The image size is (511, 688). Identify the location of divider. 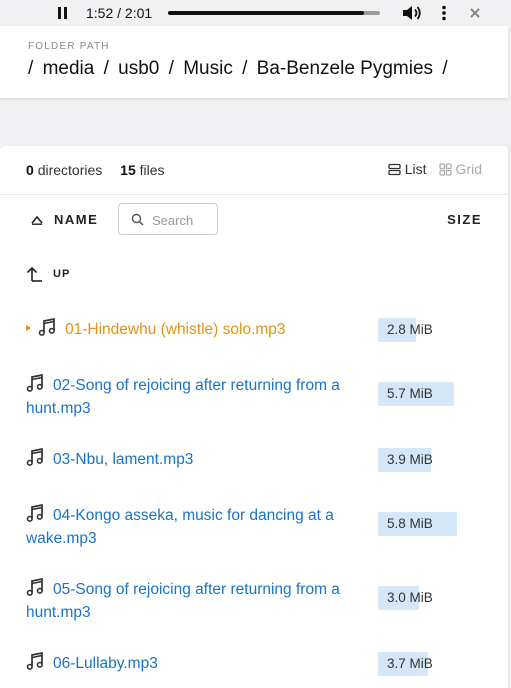
(254, 194).